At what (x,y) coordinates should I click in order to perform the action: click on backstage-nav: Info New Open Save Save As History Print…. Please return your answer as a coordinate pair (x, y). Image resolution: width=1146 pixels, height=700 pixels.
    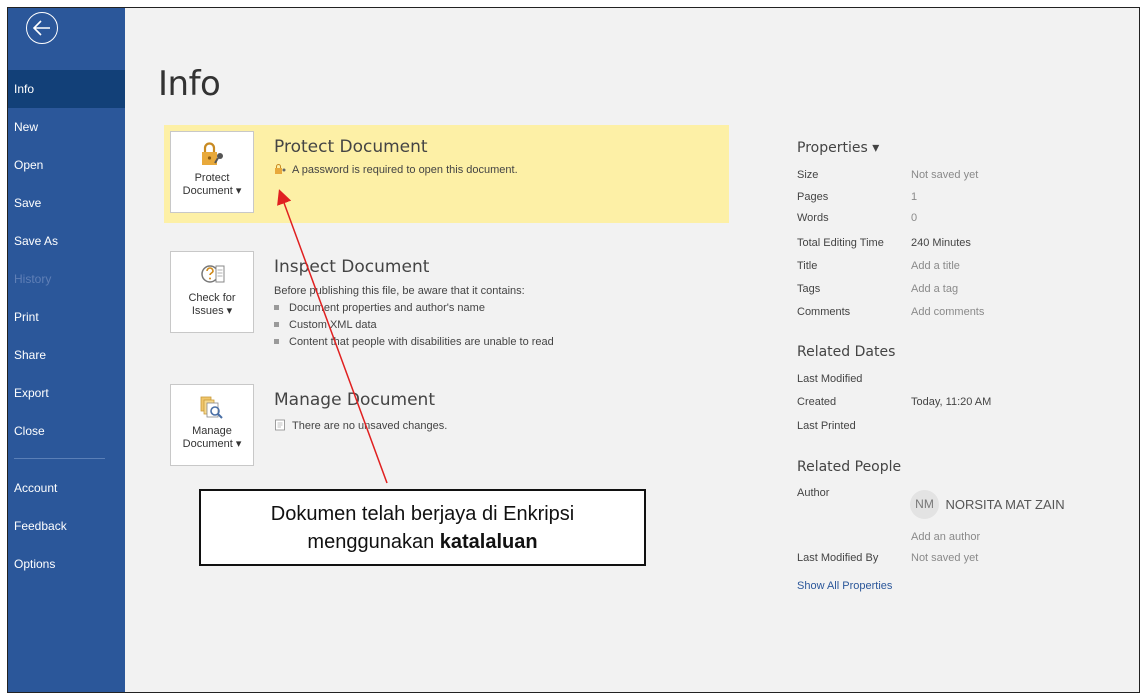
    Looking at the image, I should click on (66, 326).